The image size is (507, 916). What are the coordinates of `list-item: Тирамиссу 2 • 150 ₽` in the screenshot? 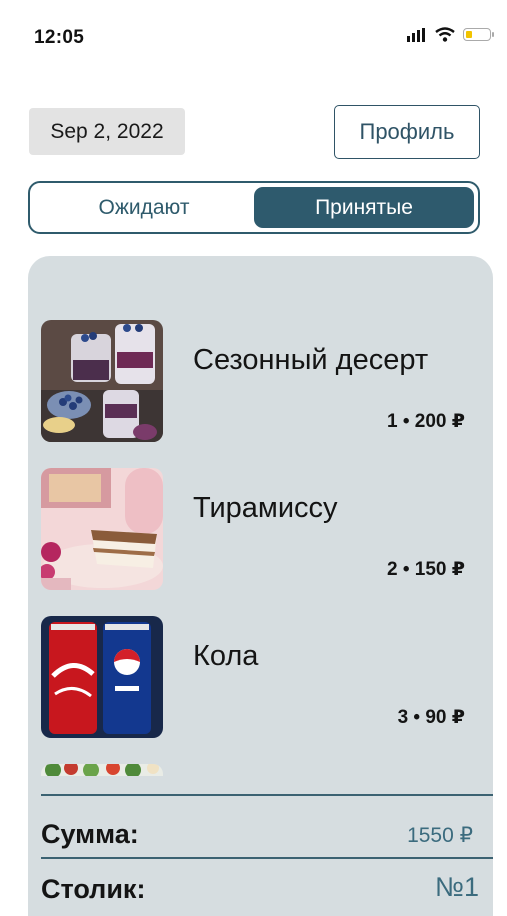 It's located at (260, 530).